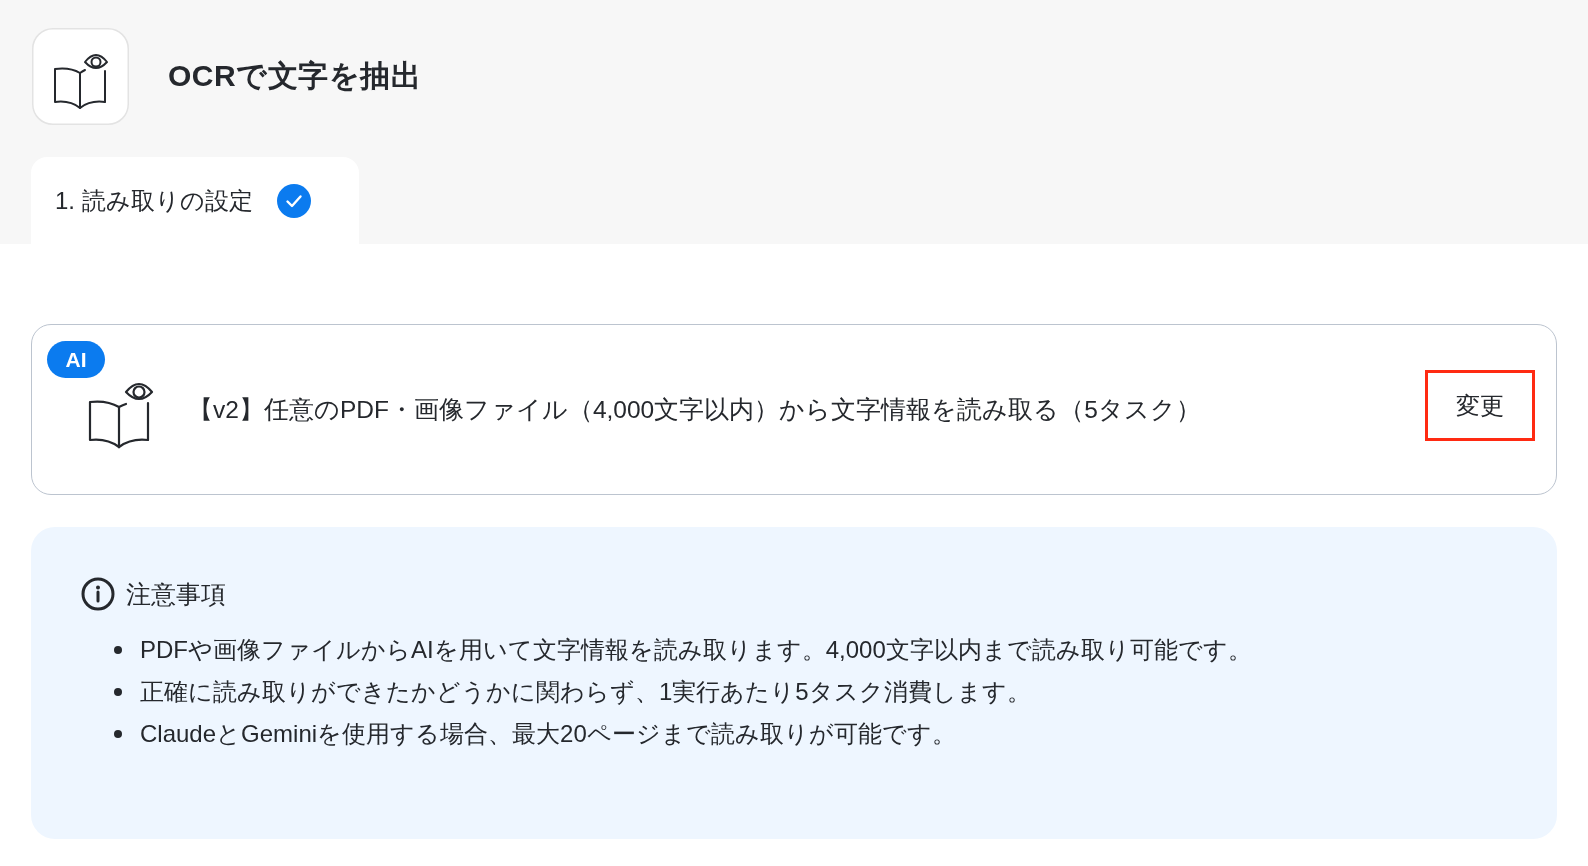  Describe the element at coordinates (295, 76) in the screenshot. I see `app-title: OCRで文字を抽出` at that location.